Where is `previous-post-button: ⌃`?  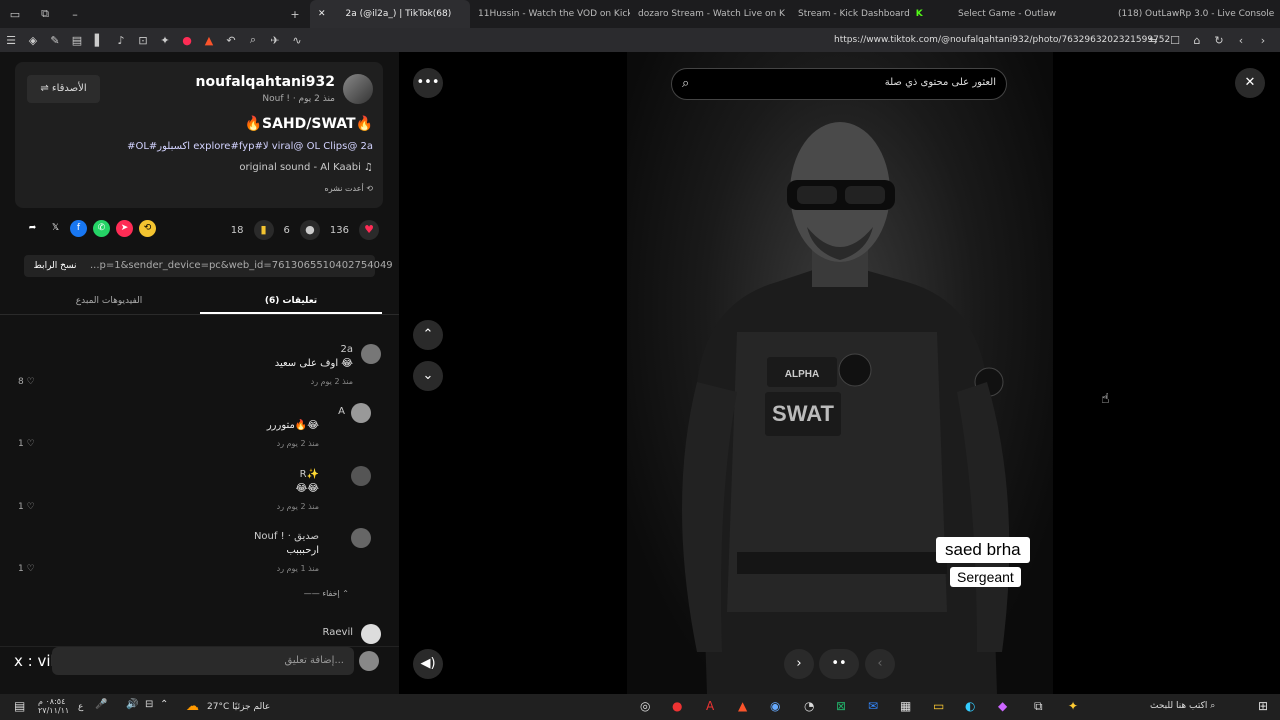 previous-post-button: ⌃ is located at coordinates (428, 335).